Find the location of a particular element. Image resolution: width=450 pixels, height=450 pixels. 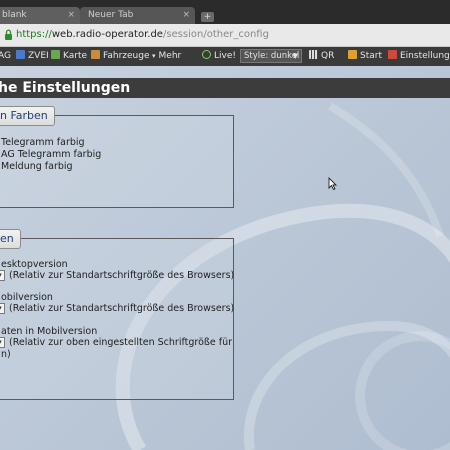

bookmark-qr: QR is located at coordinates (321, 56).